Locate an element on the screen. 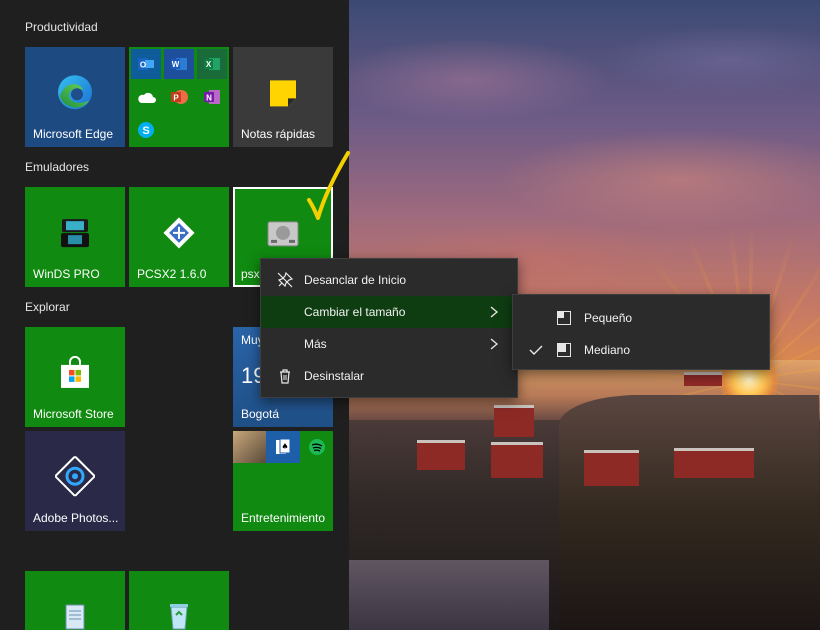 The width and height of the screenshot is (820, 630). checkmark-icon is located at coordinates (536, 350).